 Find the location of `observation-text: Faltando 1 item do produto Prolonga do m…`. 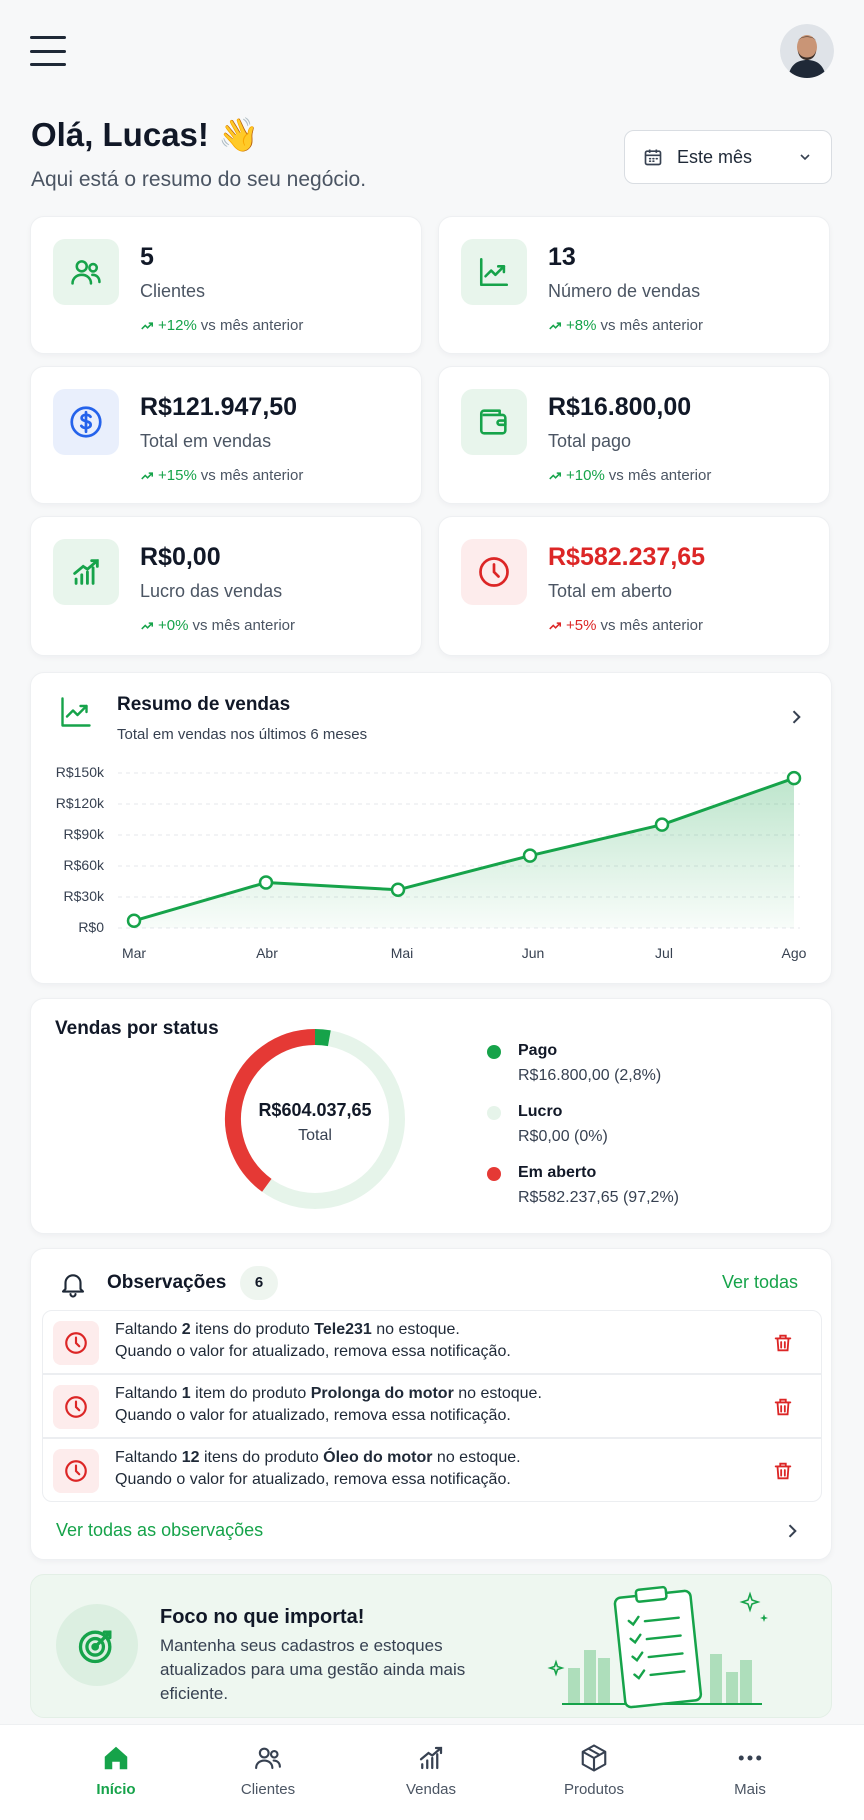

observation-text: Faltando 1 item do produto Prolonga do m… is located at coordinates (328, 1405).